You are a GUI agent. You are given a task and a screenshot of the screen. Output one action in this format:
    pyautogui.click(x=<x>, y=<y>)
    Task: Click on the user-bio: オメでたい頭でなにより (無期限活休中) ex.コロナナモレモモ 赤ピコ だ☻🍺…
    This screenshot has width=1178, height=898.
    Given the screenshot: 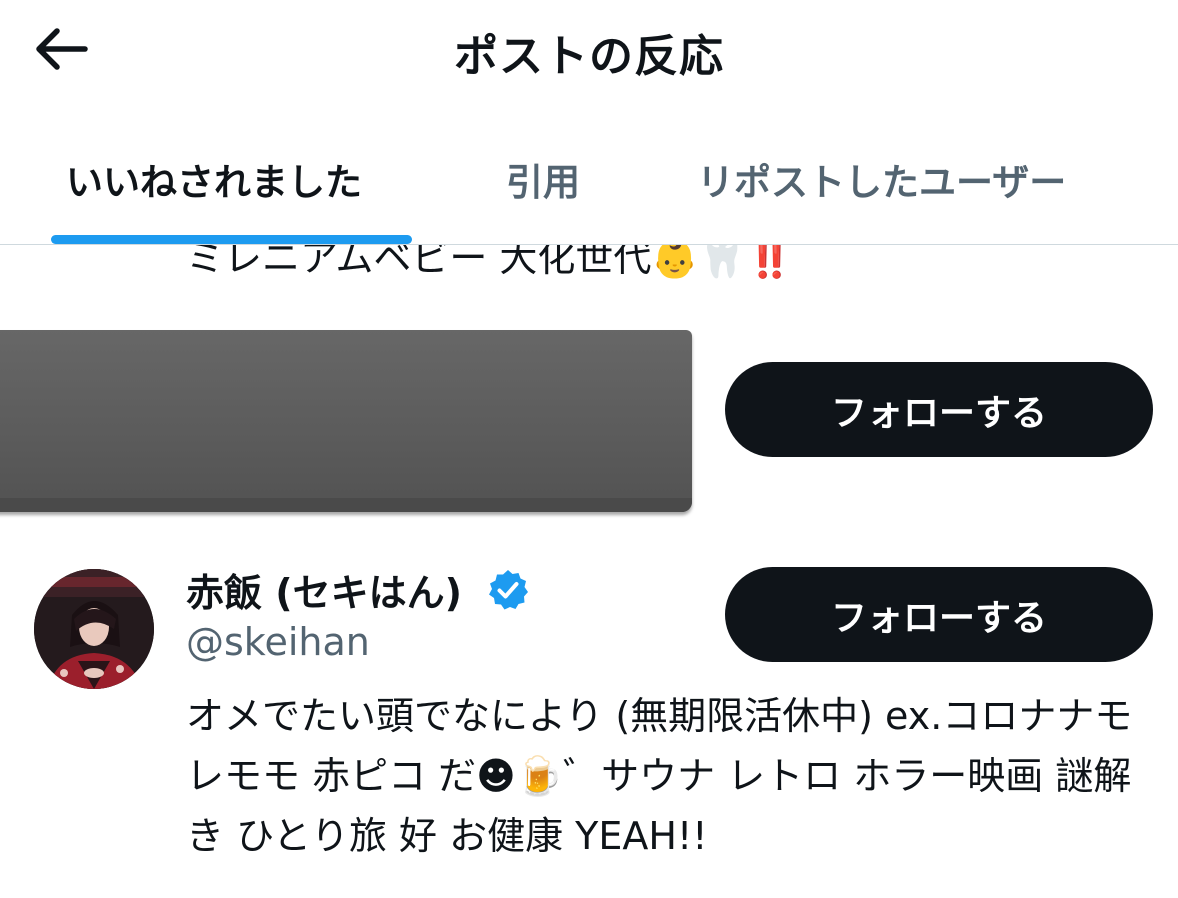 What is the action you would take?
    pyautogui.click(x=659, y=776)
    